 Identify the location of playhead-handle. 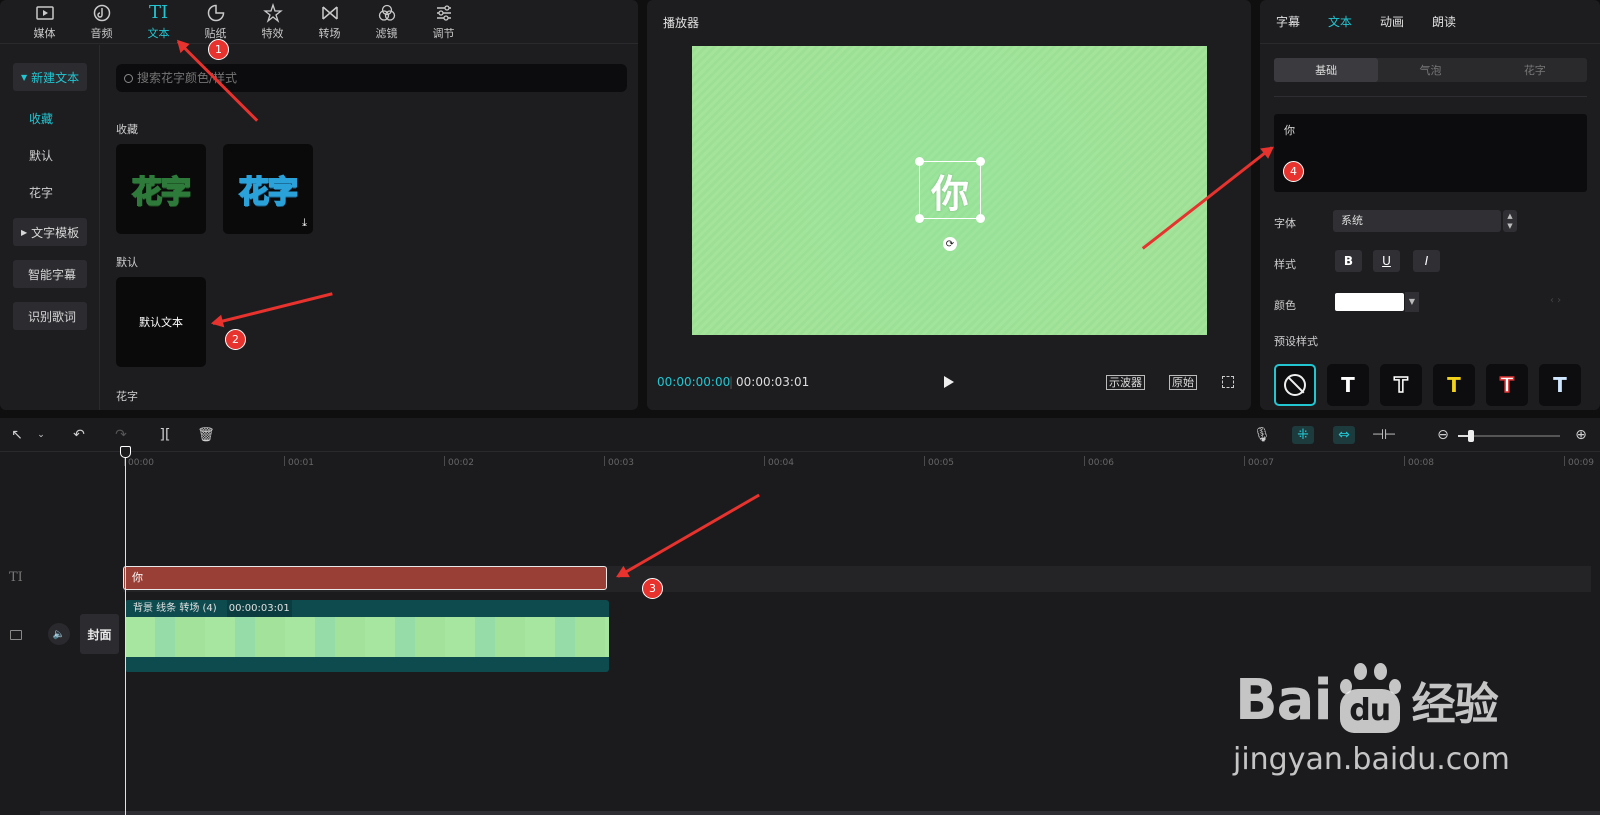
(125, 452).